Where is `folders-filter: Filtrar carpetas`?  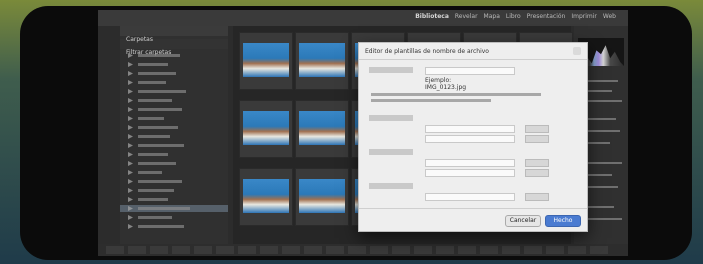 folders-filter: Filtrar carpetas is located at coordinates (174, 47).